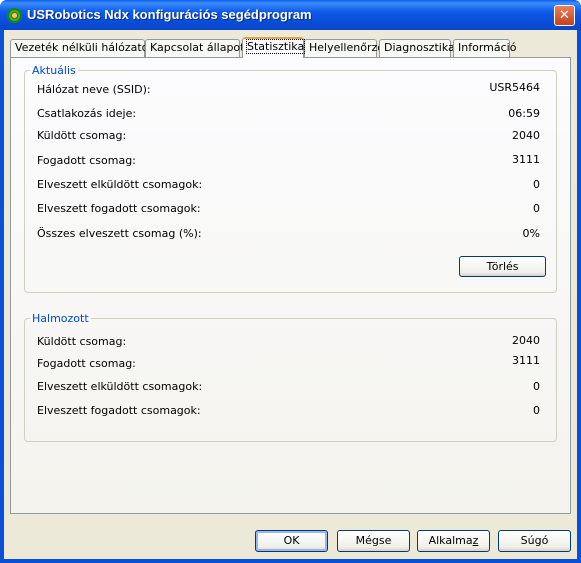 Image resolution: width=581 pixels, height=563 pixels. Describe the element at coordinates (119, 410) in the screenshot. I see `cumulative-lost-received-label: Elveszett fogadott csomagok:` at that location.